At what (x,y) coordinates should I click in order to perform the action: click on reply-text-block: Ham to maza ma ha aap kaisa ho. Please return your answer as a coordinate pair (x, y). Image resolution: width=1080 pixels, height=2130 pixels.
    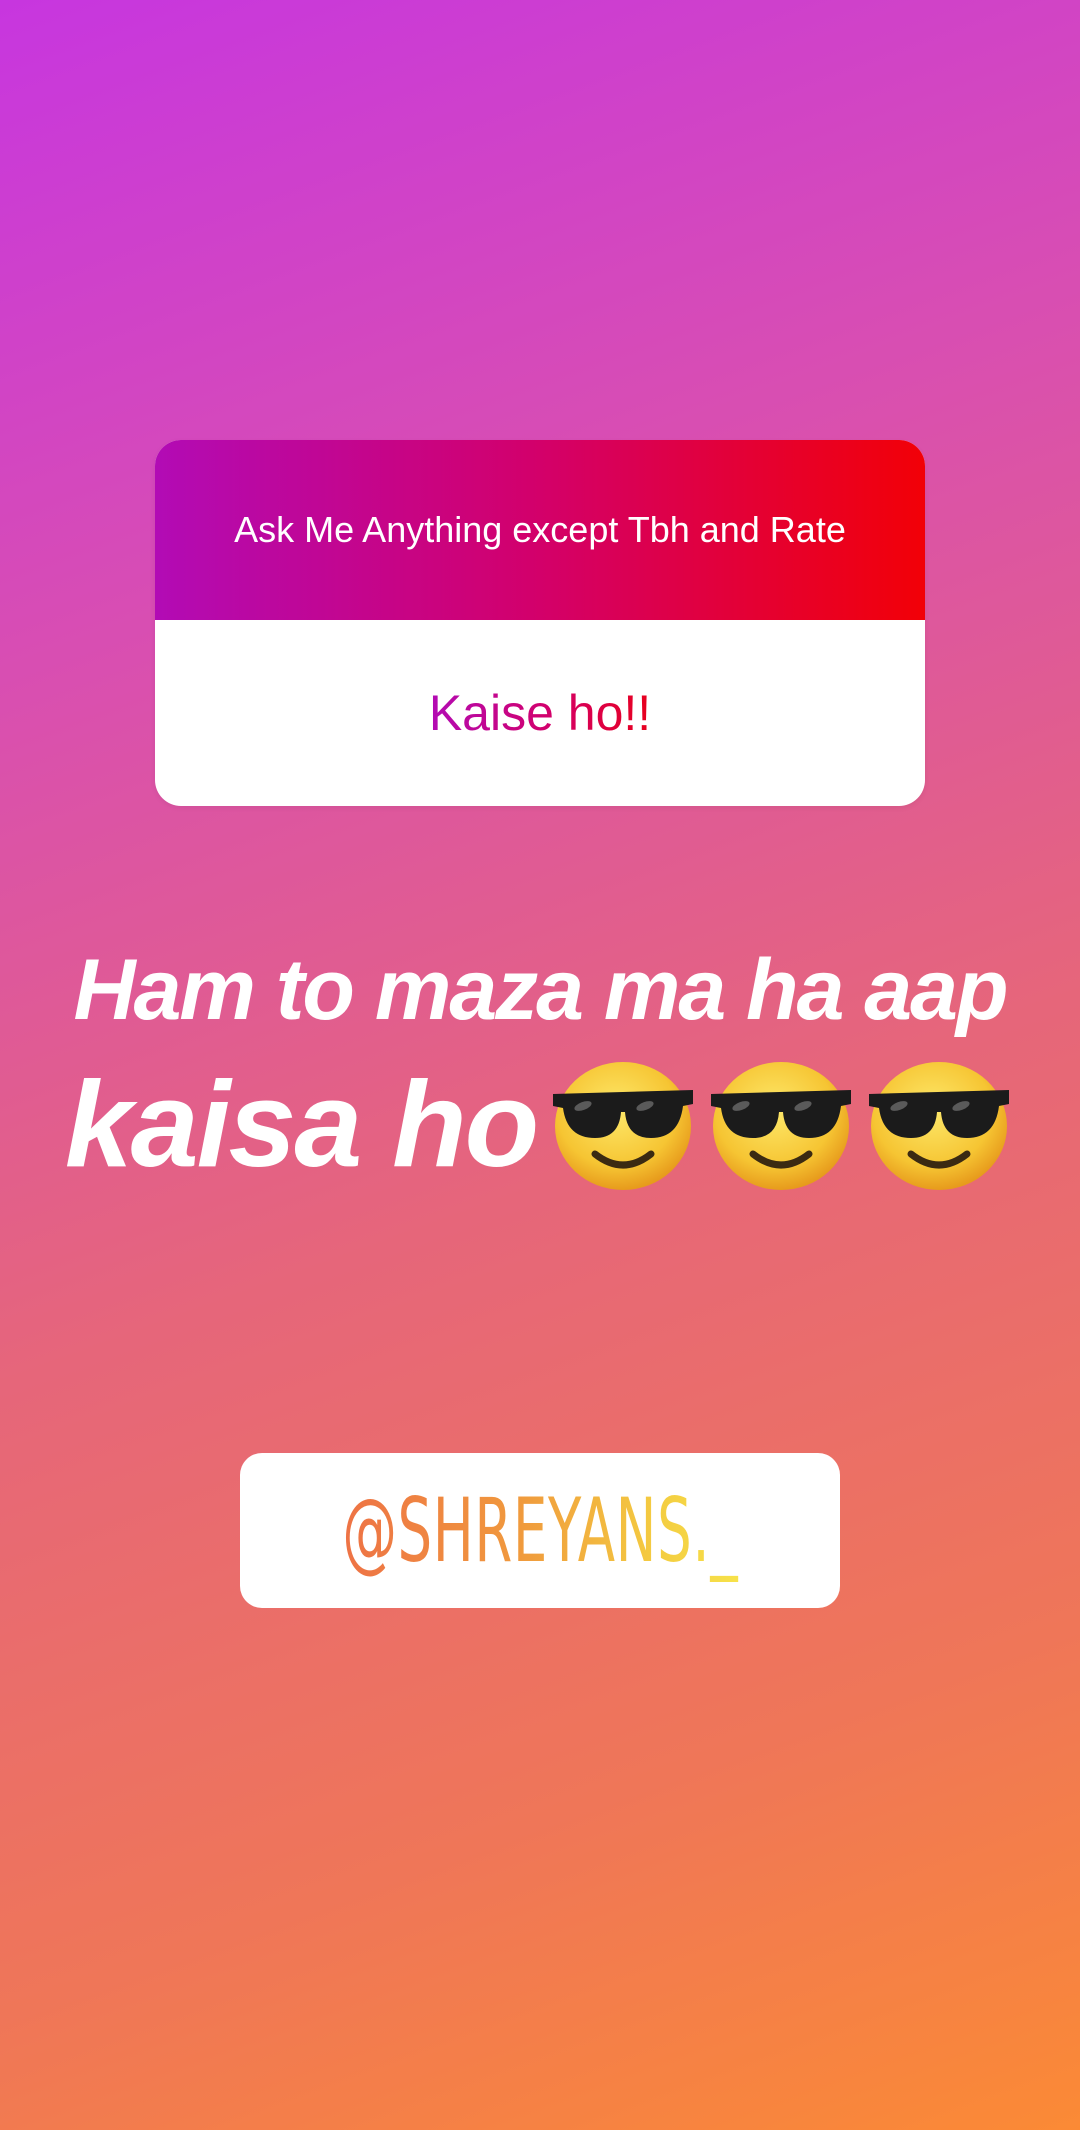
    Looking at the image, I should click on (540, 1067).